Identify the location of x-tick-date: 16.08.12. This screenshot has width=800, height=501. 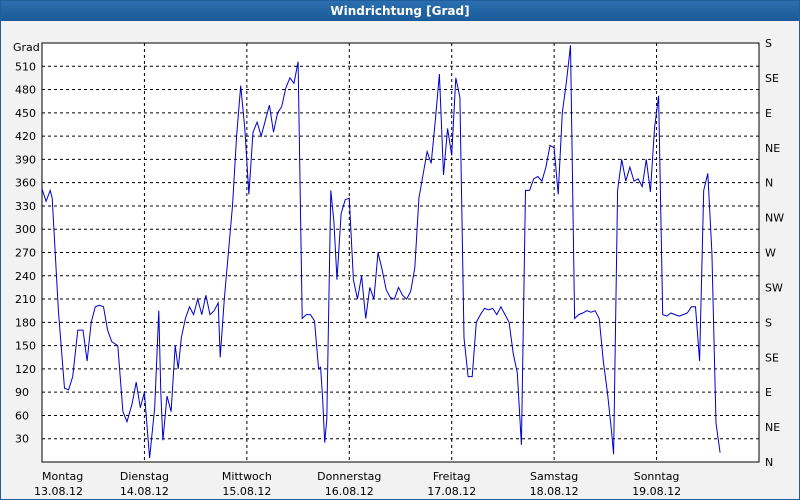
(349, 491).